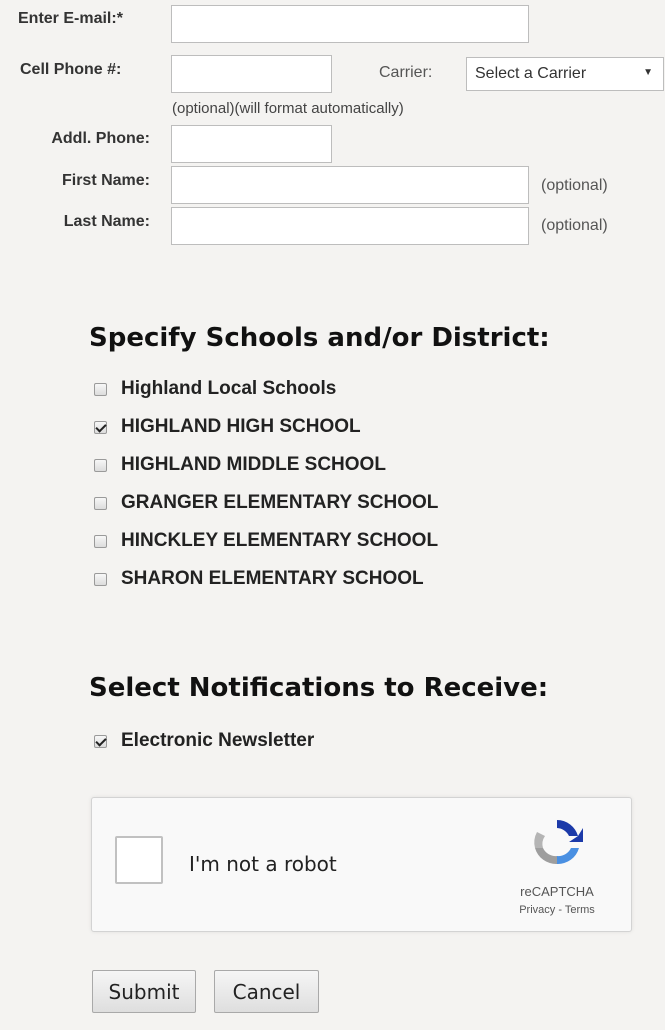 This screenshot has width=665, height=1030. What do you see at coordinates (350, 226) in the screenshot?
I see `last-name-field` at bounding box center [350, 226].